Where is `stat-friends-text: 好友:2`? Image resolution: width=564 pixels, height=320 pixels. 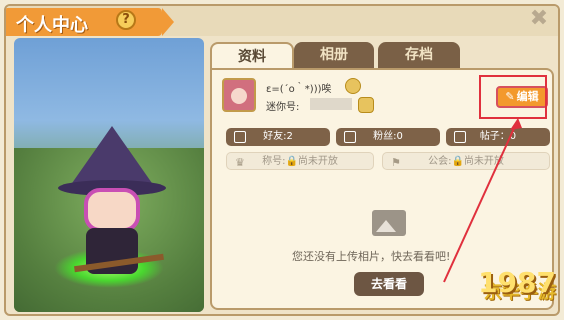 stat-friends-text: 好友:2 is located at coordinates (278, 136).